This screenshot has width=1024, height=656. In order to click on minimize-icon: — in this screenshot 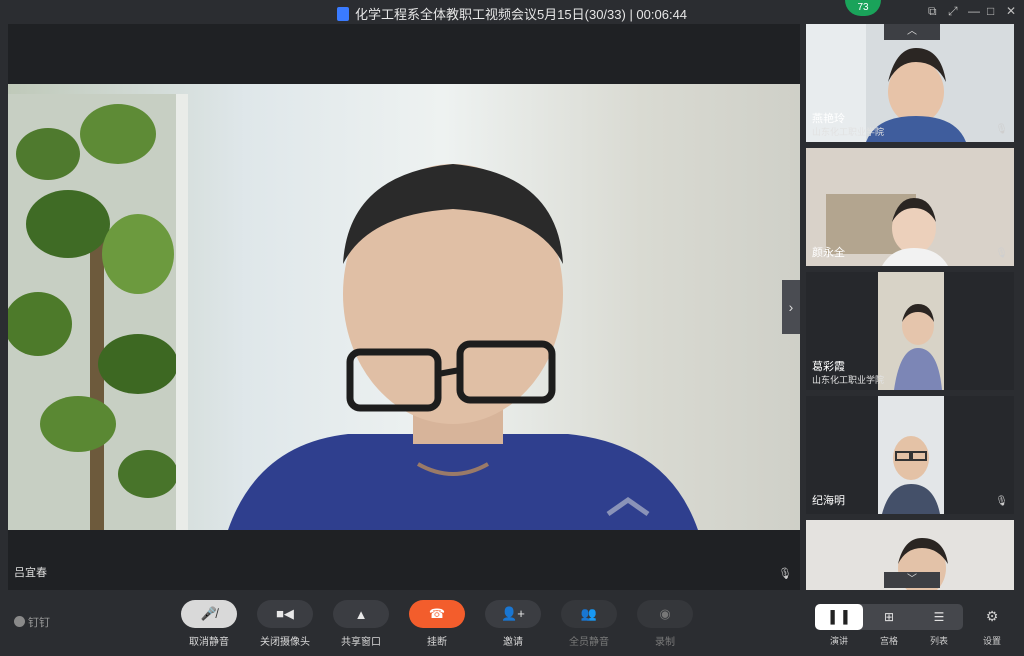, I will do `click(974, 11)`.